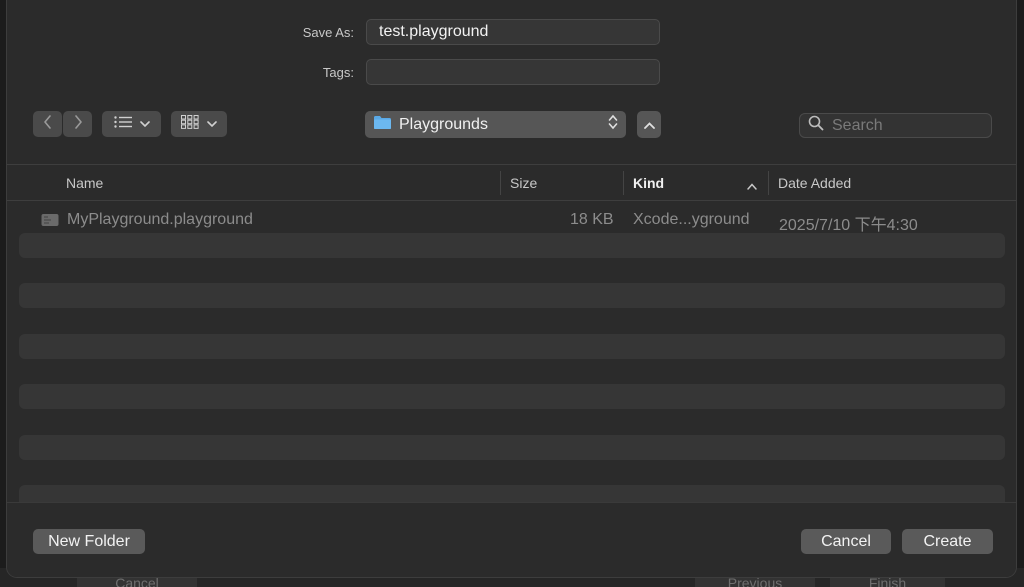 The height and width of the screenshot is (587, 1024). What do you see at coordinates (691, 219) in the screenshot?
I see `file-kind: Xcode...yground` at bounding box center [691, 219].